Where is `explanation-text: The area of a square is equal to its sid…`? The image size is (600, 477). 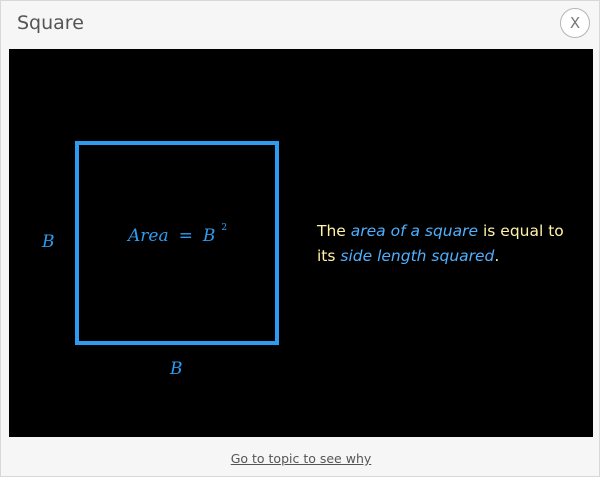 explanation-text: The area of a square is equal to its sid… is located at coordinates (447, 244).